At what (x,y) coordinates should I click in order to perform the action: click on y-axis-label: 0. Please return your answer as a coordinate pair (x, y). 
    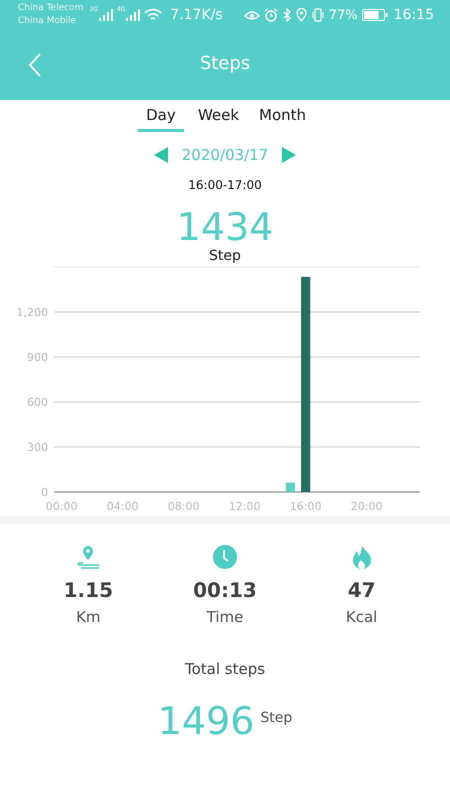
    Looking at the image, I should click on (44, 492).